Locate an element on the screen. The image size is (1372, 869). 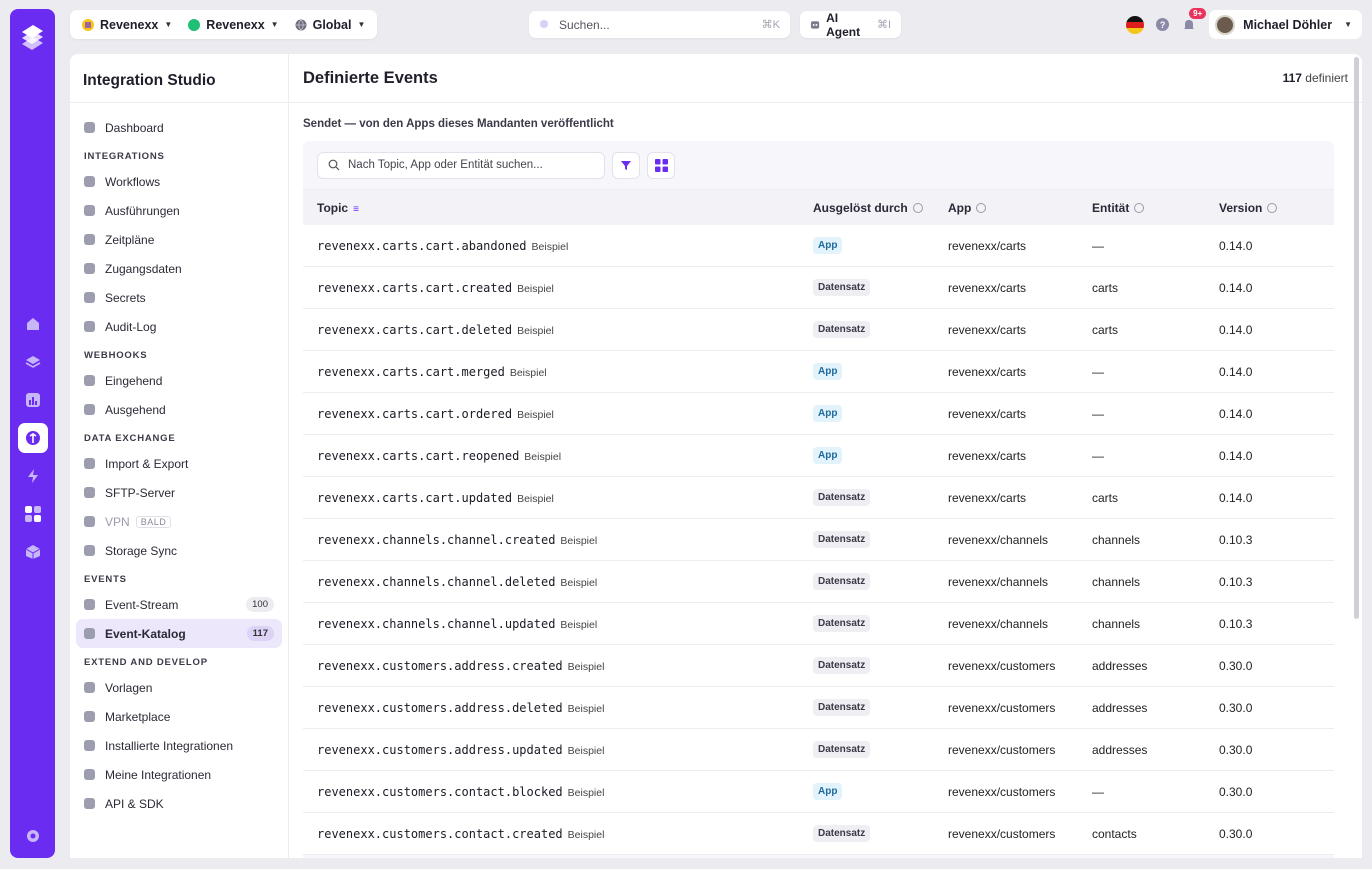
app-cell: revenexx/channels is located at coordinates (998, 539).